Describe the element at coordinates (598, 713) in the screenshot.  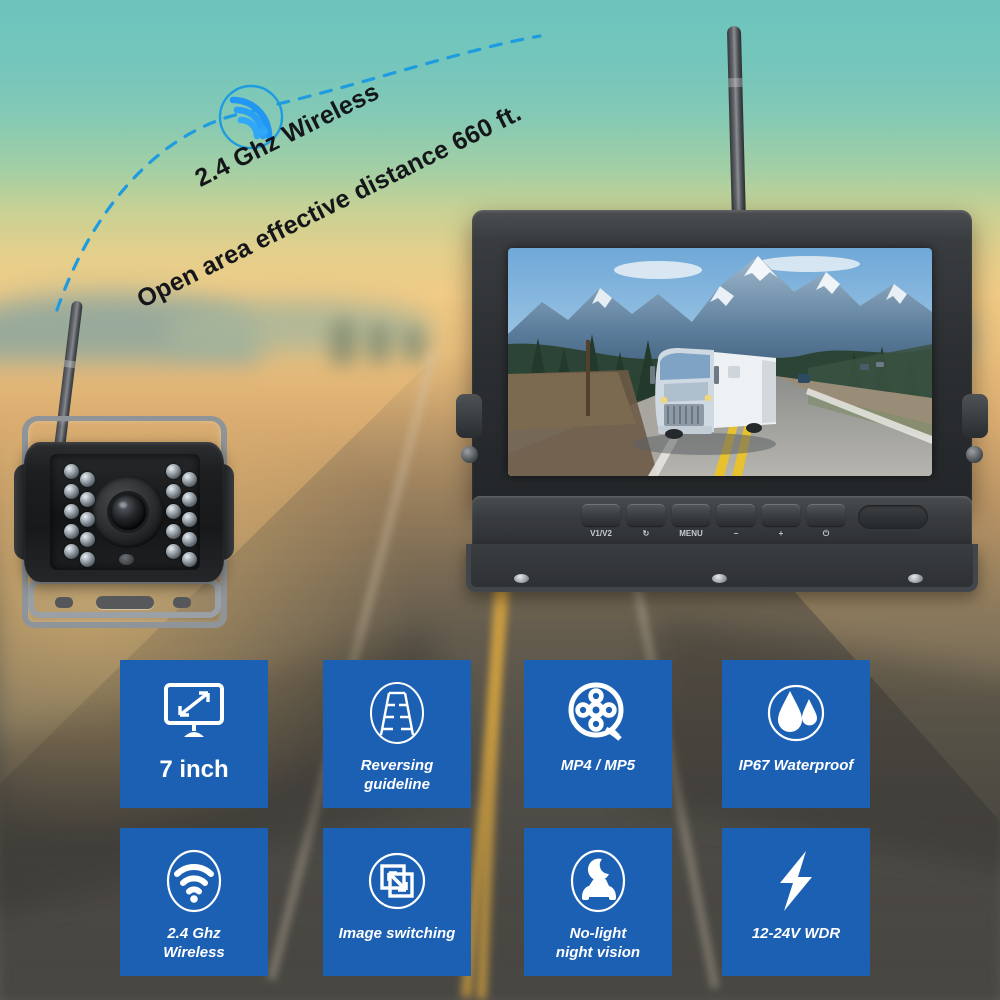
I see `film-reel-icon` at that location.